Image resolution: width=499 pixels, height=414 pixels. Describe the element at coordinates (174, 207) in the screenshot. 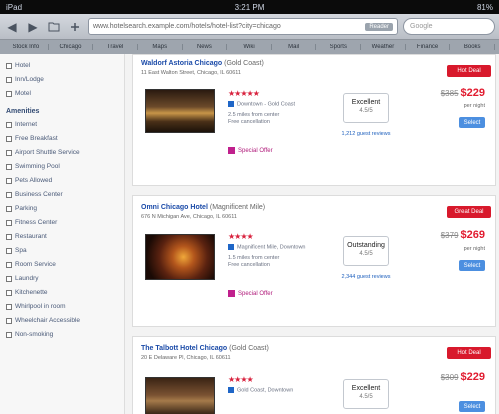

I see `hotel-name-link: Omni Chicago Hotel` at that location.